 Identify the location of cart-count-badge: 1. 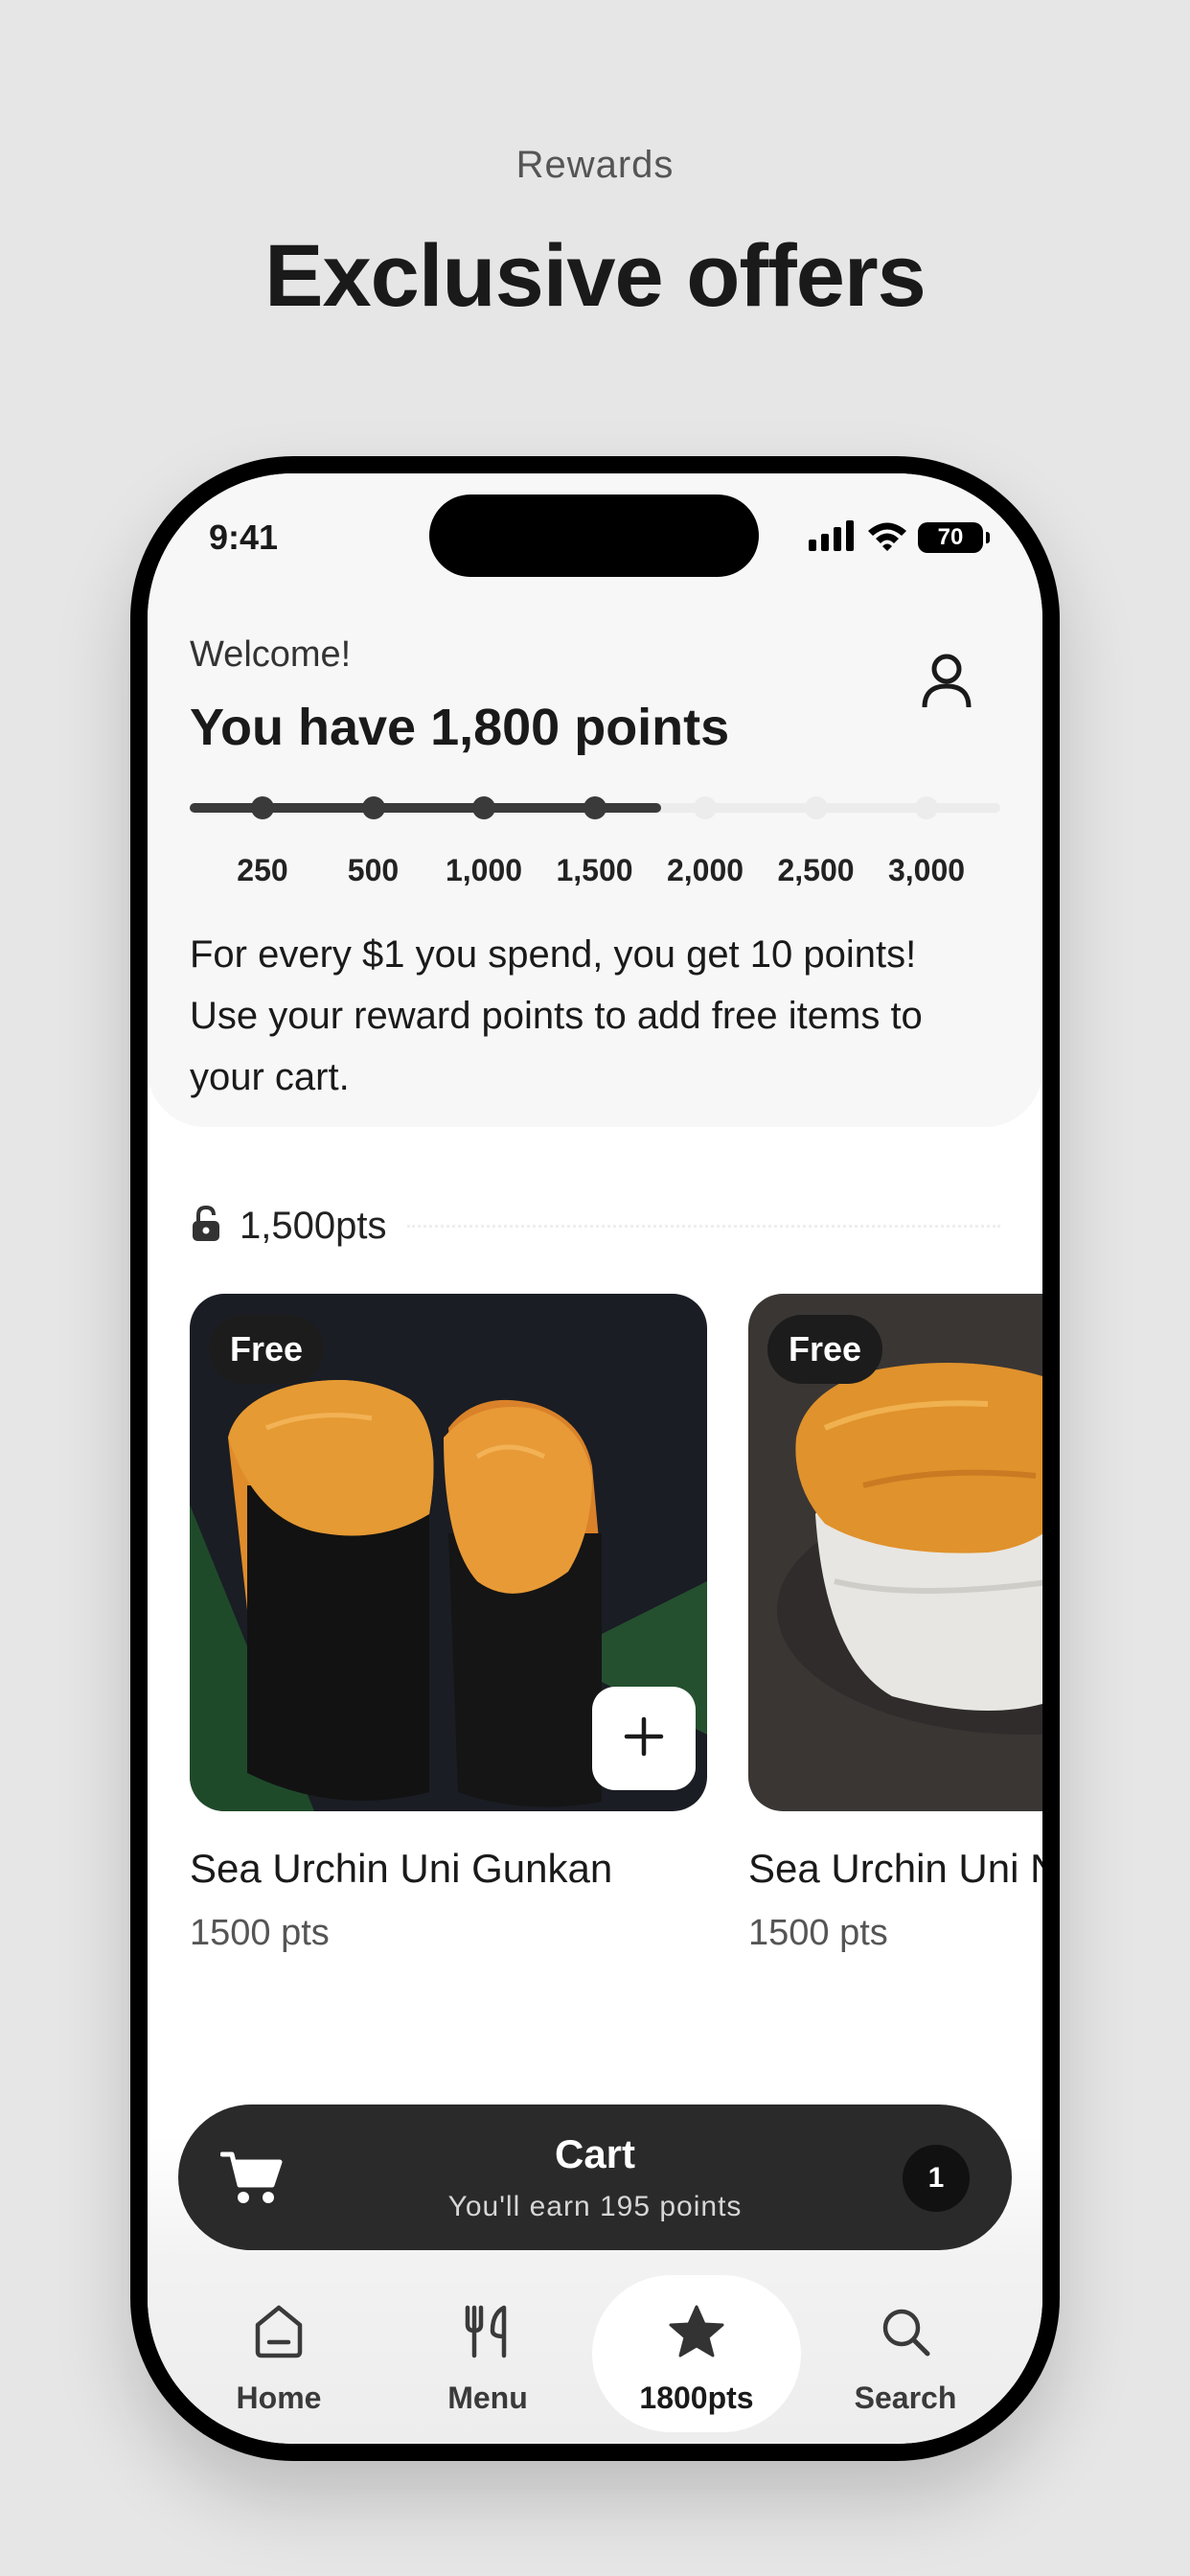
(936, 2179).